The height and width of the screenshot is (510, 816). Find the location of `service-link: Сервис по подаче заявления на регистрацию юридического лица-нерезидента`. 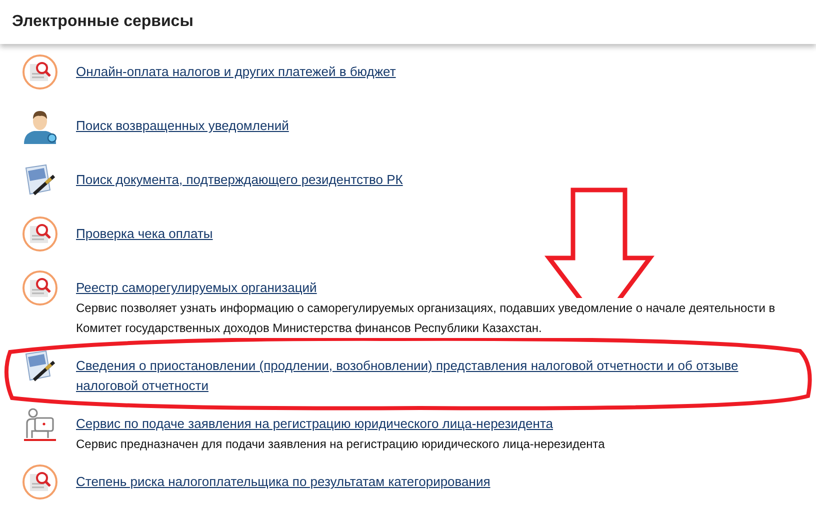

service-link: Сервис по подаче заявления на регистрацию юридического лица-нерезидента is located at coordinates (314, 424).